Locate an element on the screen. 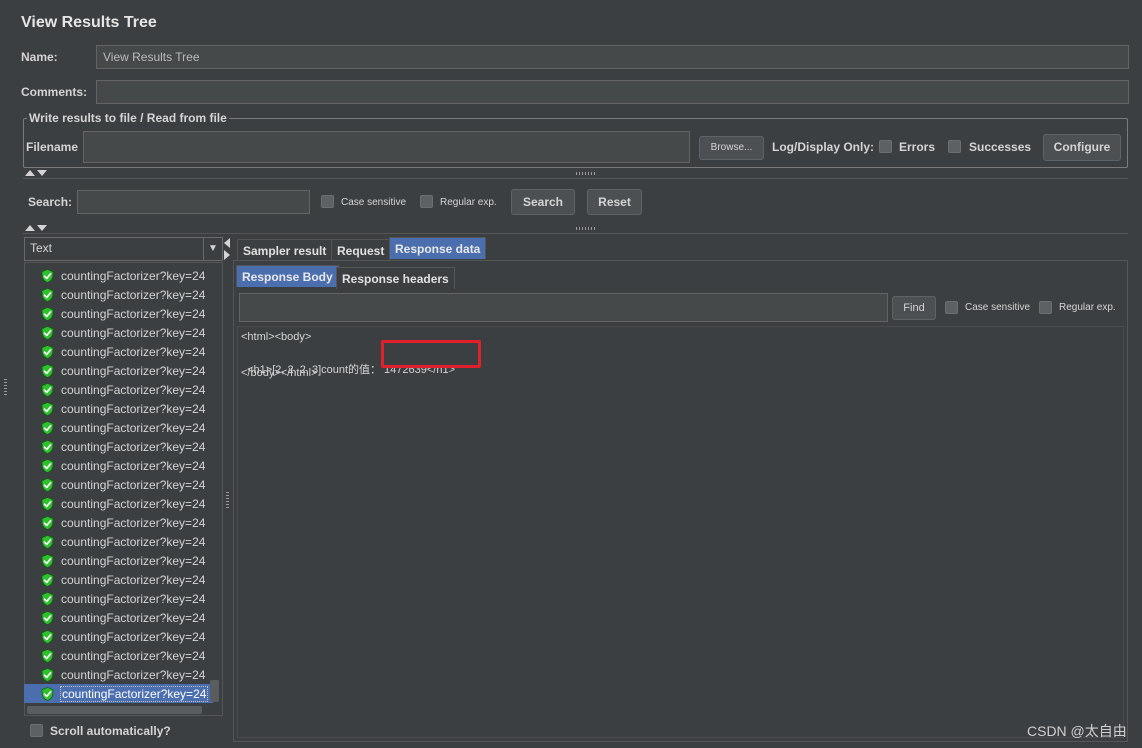  tab-request: Request is located at coordinates (361, 250).